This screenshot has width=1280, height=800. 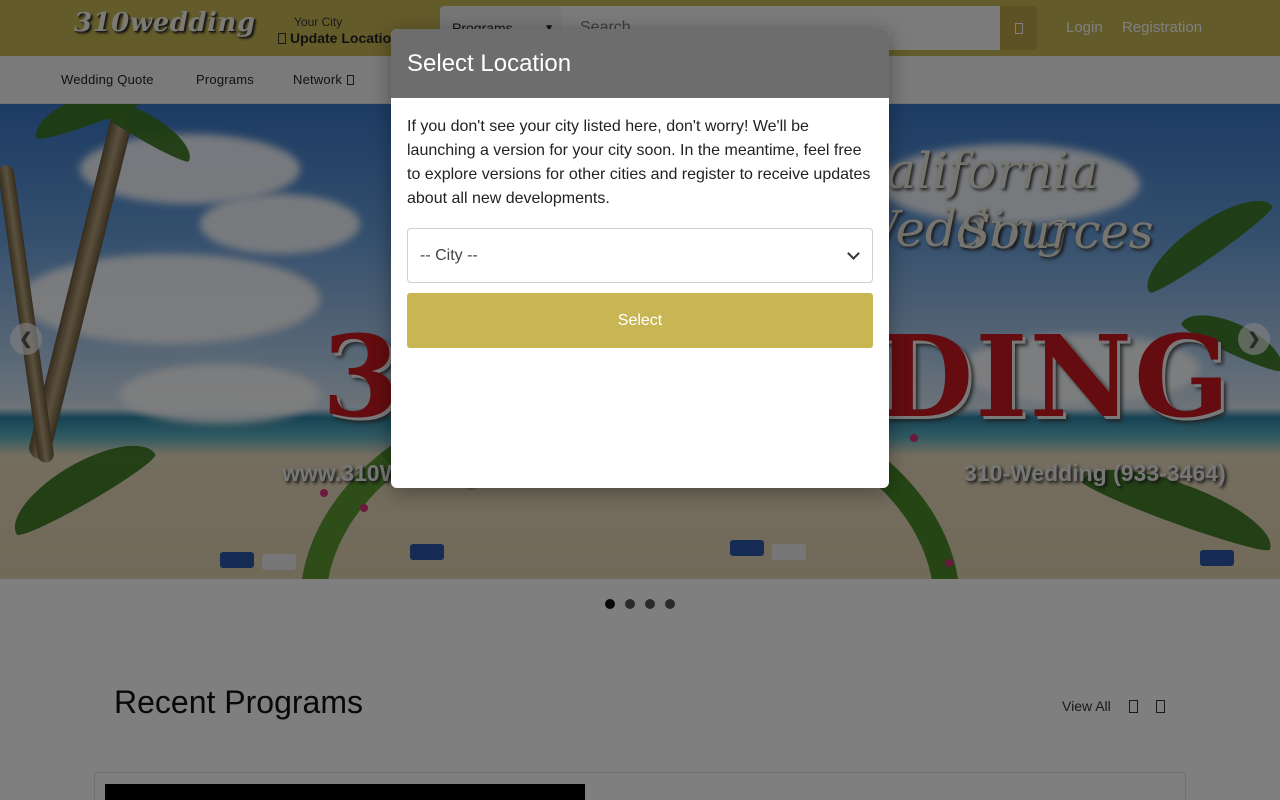 What do you see at coordinates (489, 63) in the screenshot?
I see `modal-title: Select Location` at bounding box center [489, 63].